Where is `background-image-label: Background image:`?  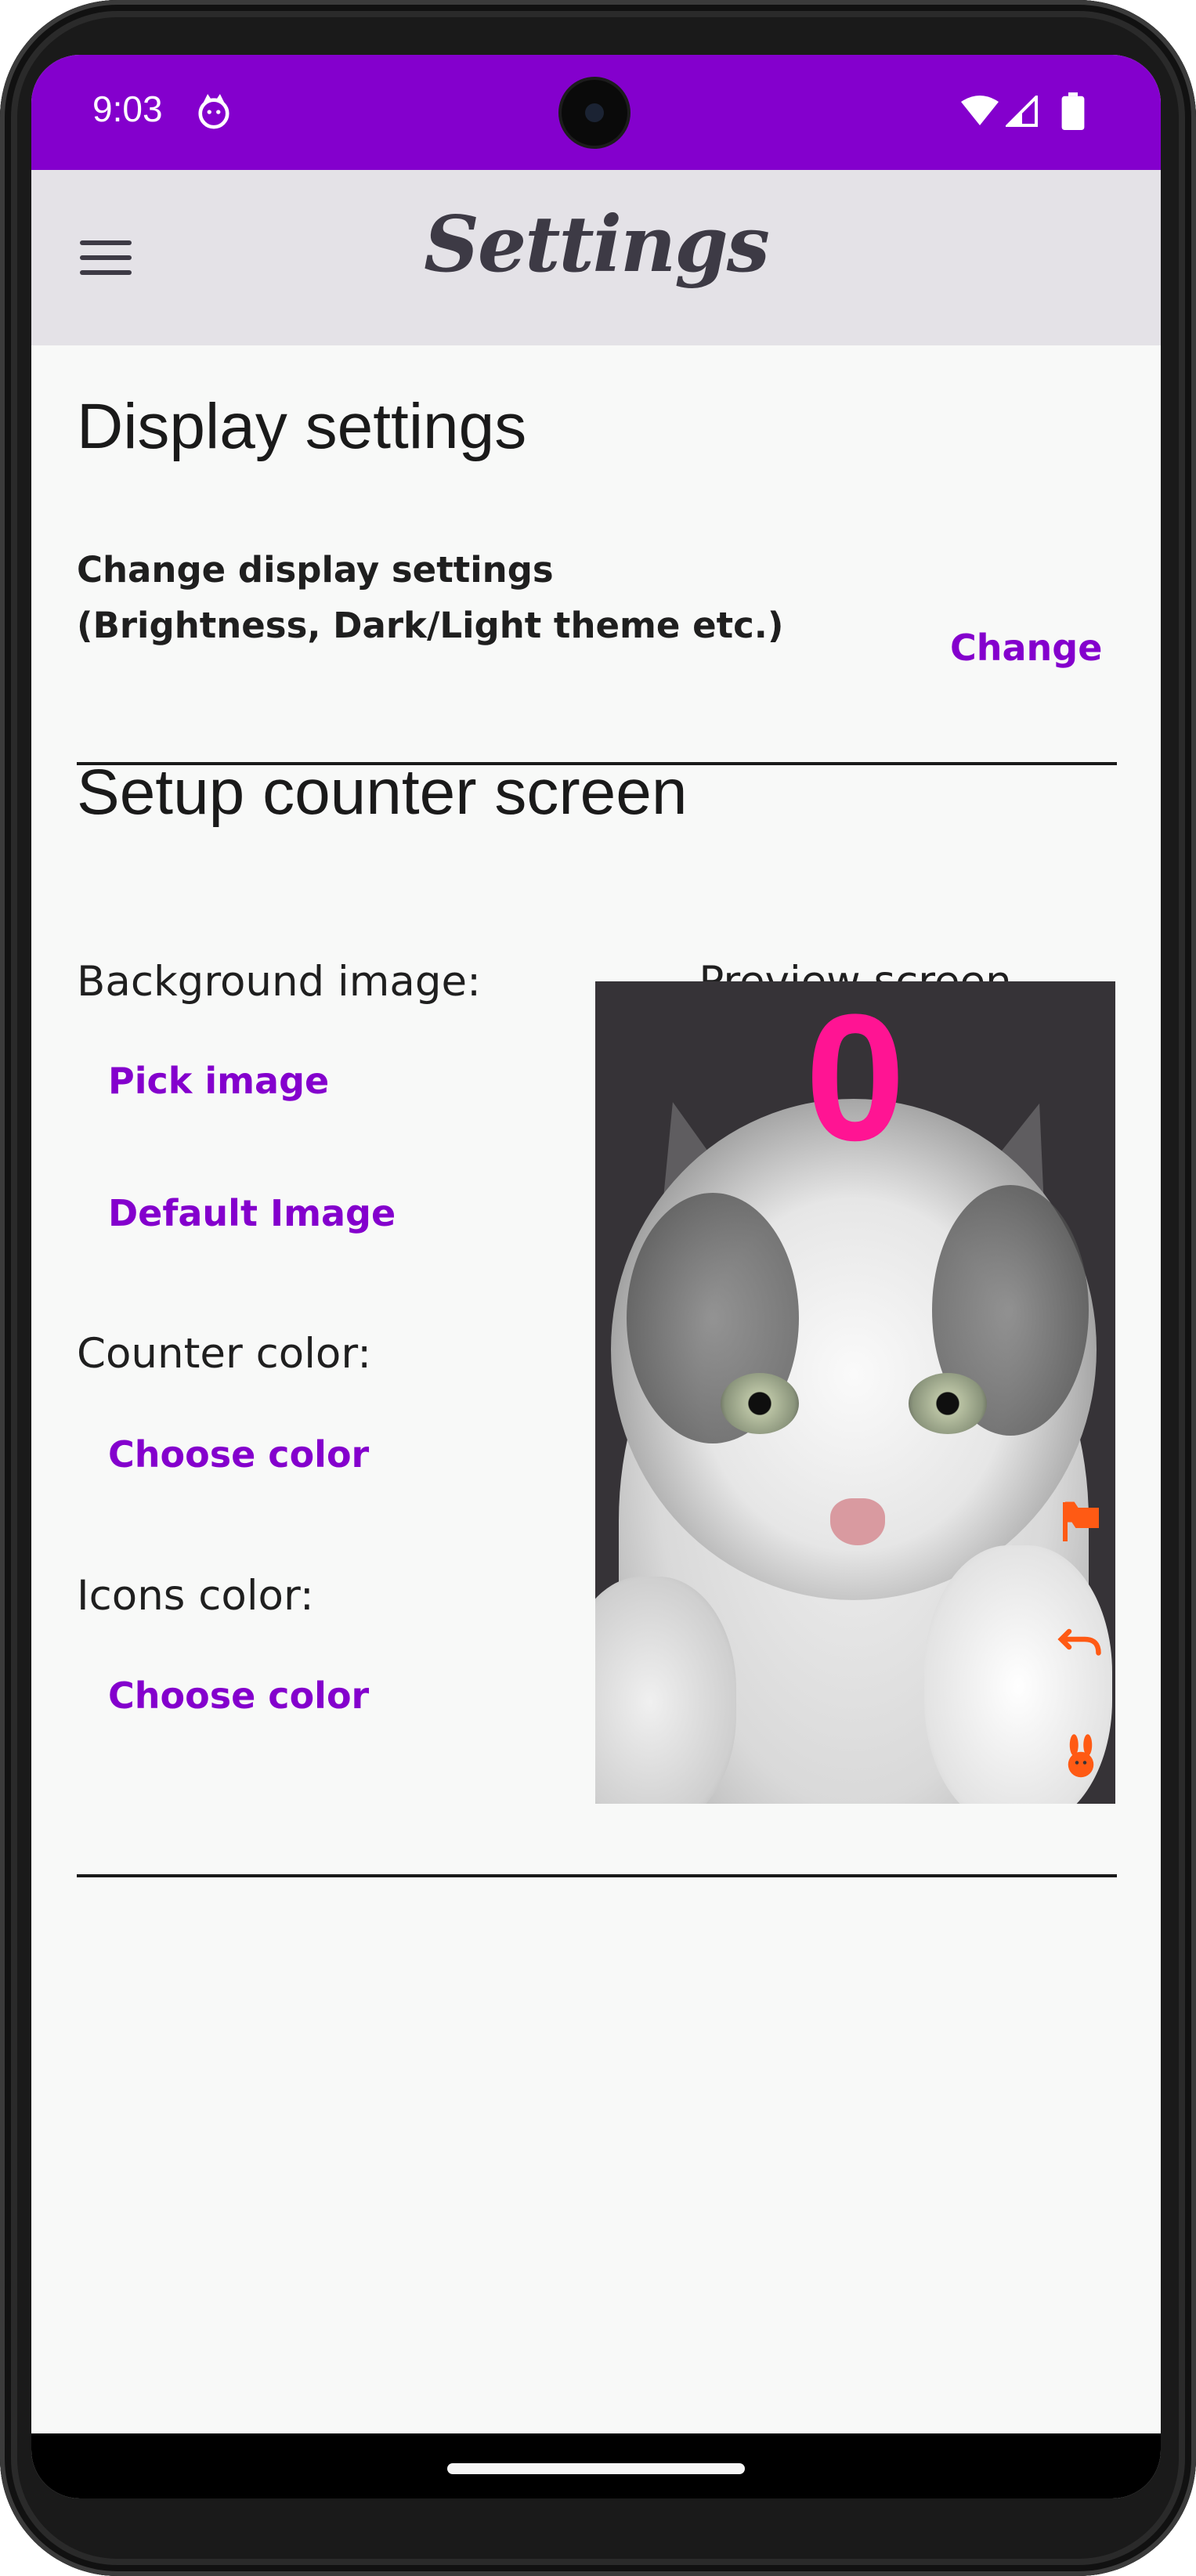
background-image-label: Background image: is located at coordinates (279, 982).